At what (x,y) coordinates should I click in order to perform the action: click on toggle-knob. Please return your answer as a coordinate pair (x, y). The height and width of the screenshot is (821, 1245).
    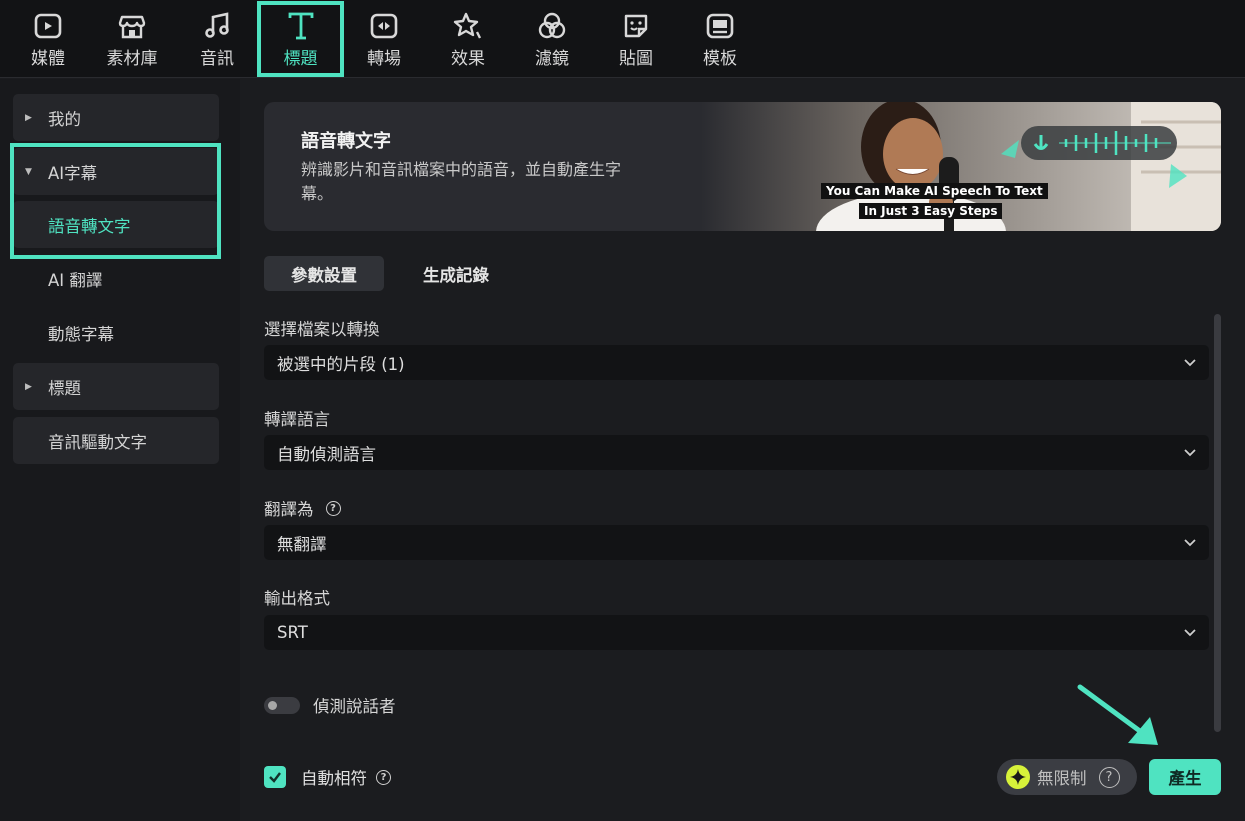
    Looking at the image, I should click on (272, 705).